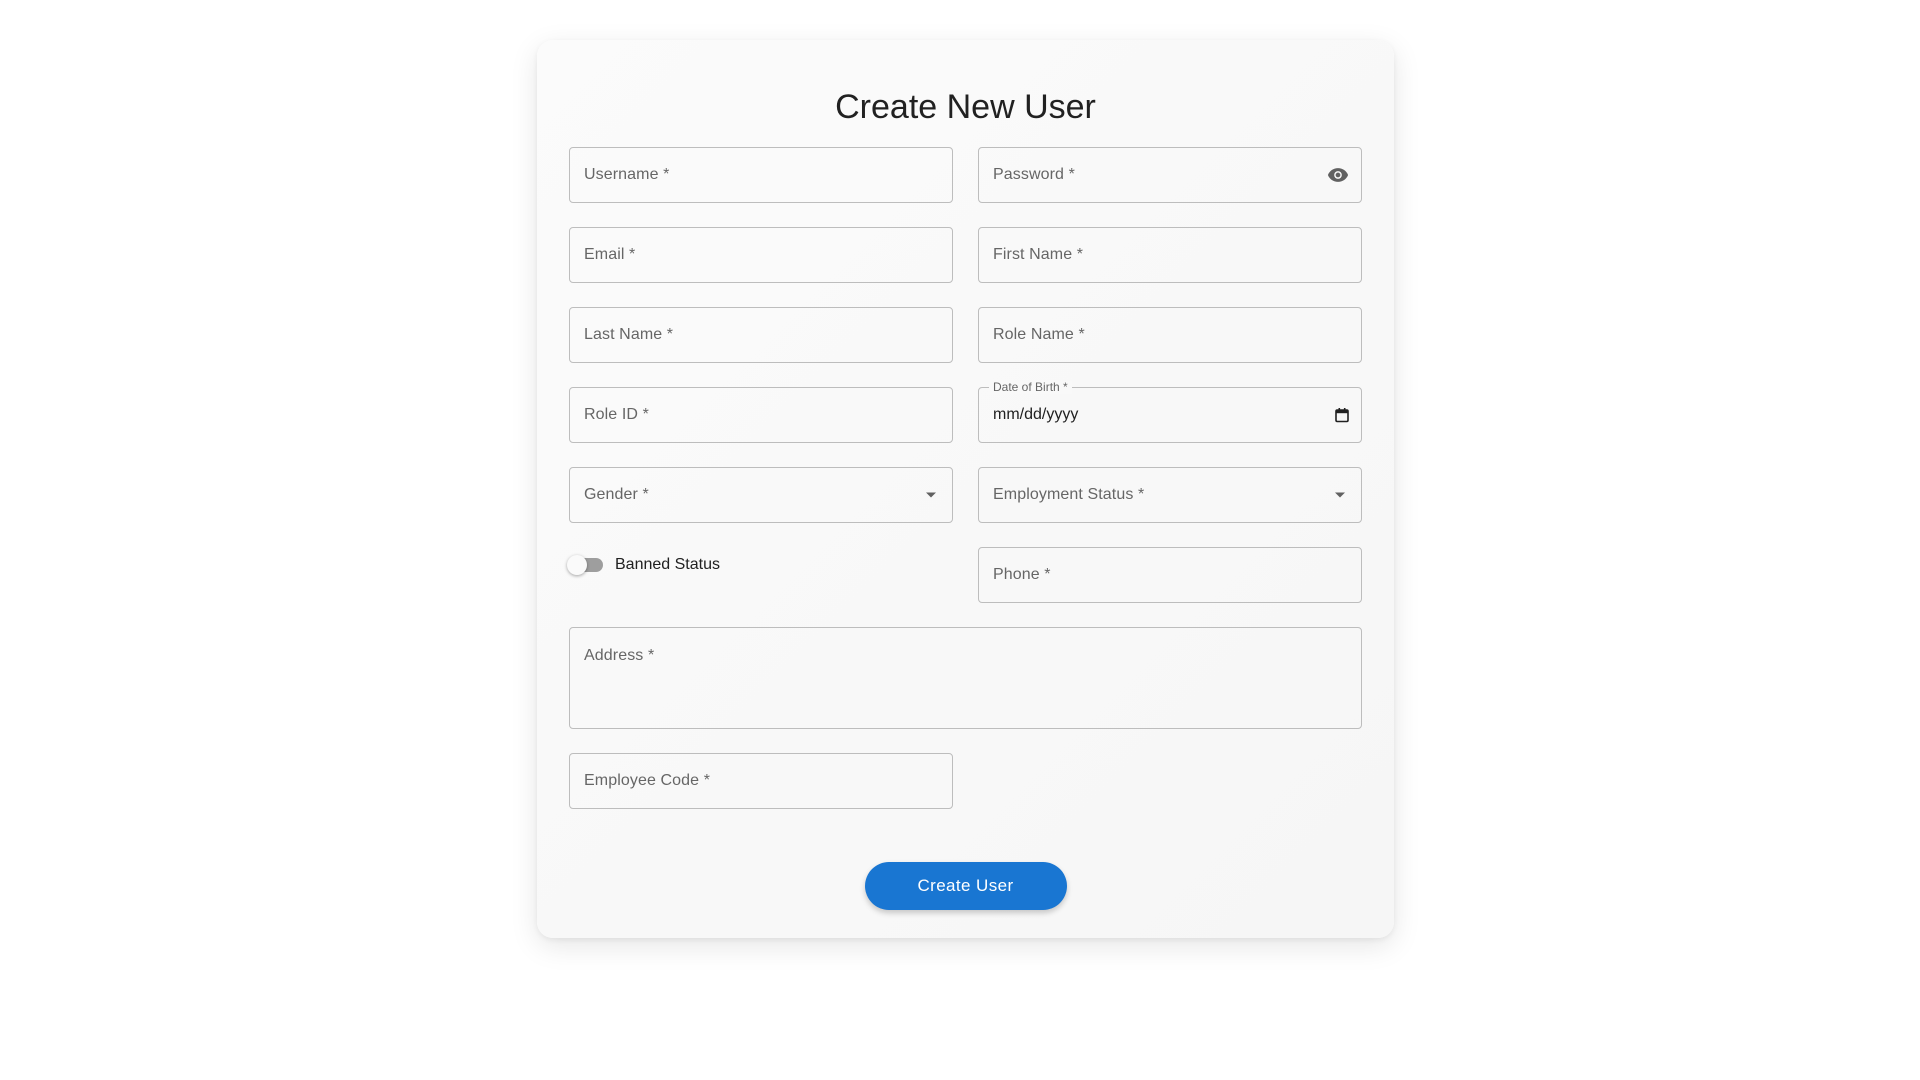 Image resolution: width=1920 pixels, height=1080 pixels. What do you see at coordinates (761, 175) in the screenshot?
I see `username-field: Username *` at bounding box center [761, 175].